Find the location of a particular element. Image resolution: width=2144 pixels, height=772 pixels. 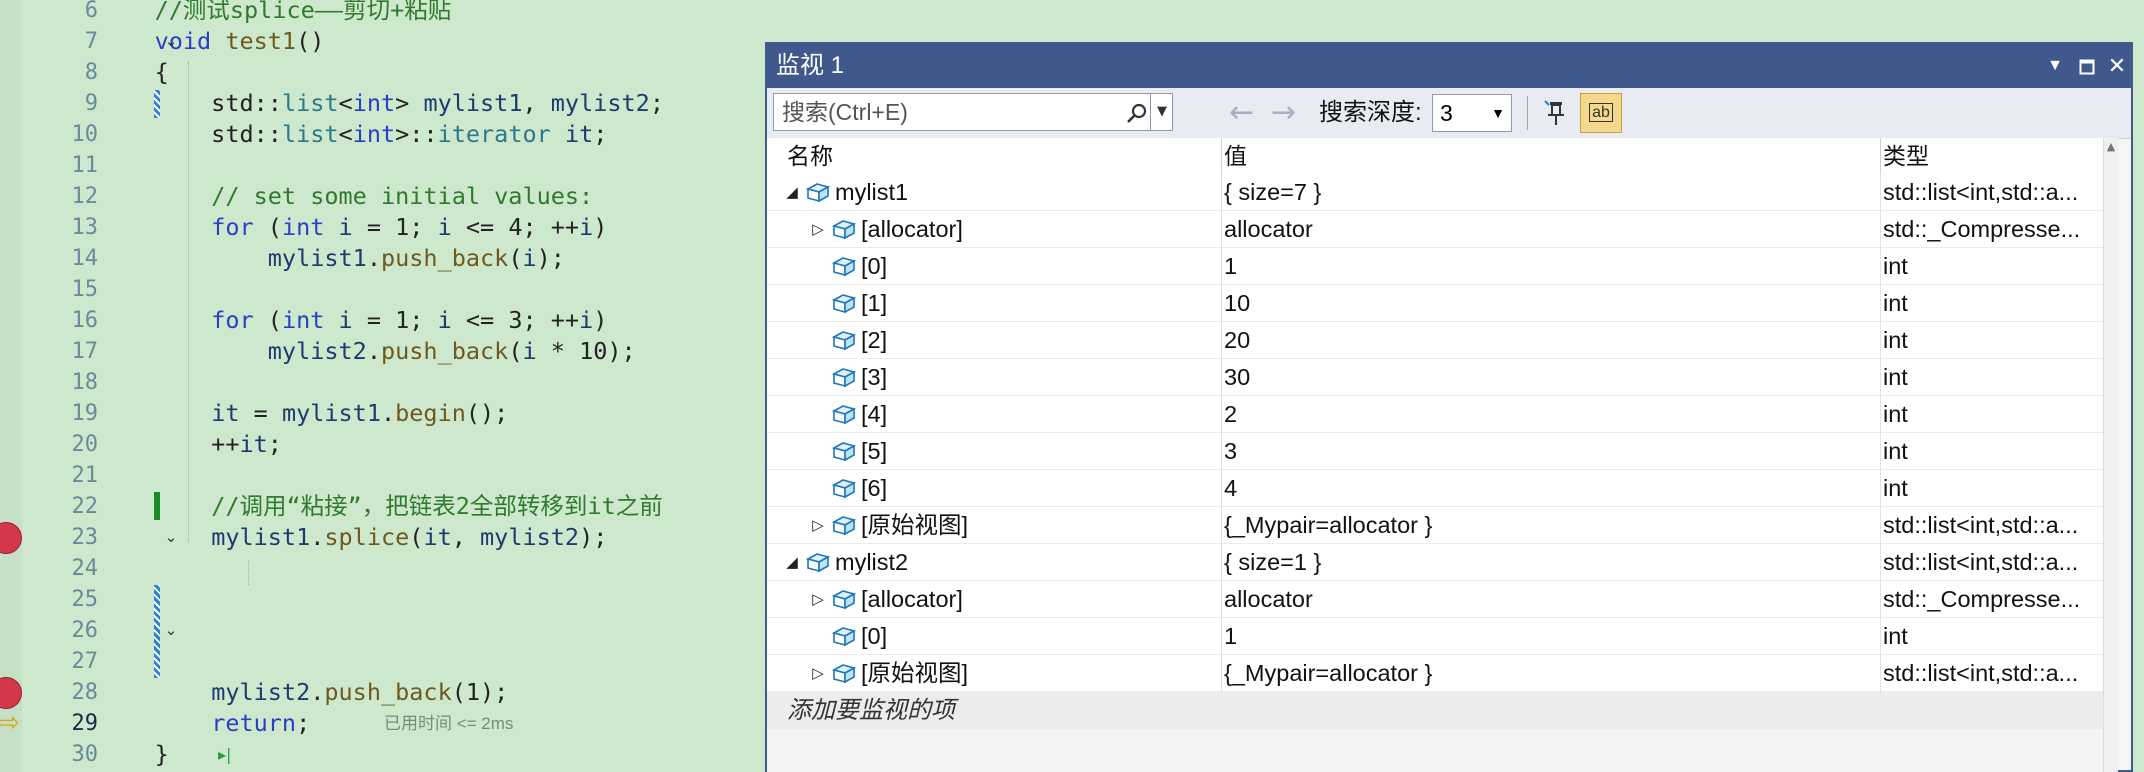

code-line: 16 for (int i = 1; i <= 3; ++i) is located at coordinates (385, 320).